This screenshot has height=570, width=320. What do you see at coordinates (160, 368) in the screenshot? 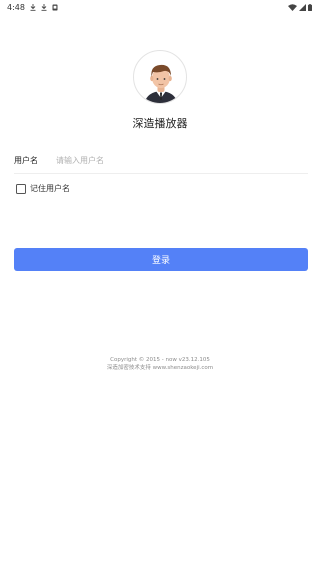
I see `support-text: 深造加密技术支持 www.shenzaokeji.com` at bounding box center [160, 368].